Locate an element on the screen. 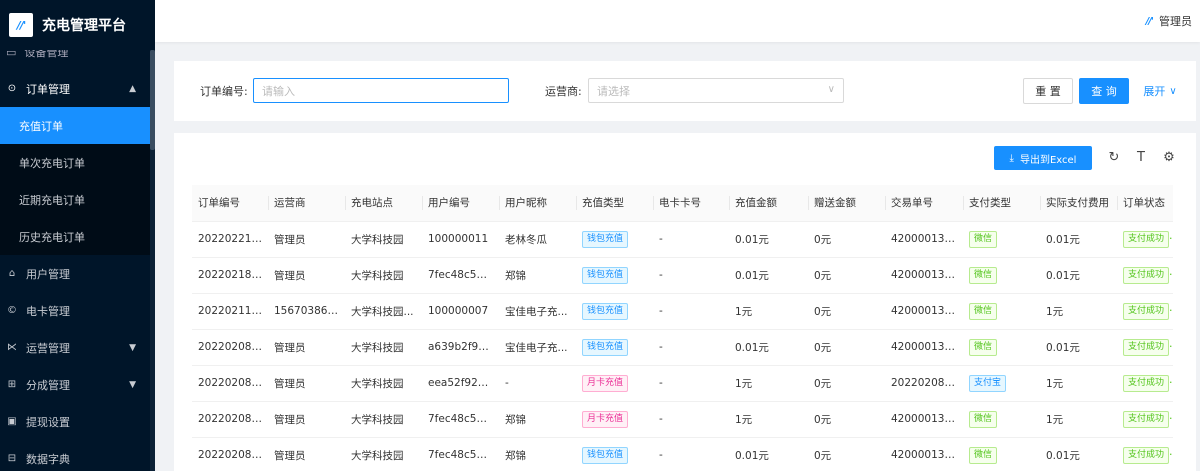  table-cell: 月卡充值 is located at coordinates (614, 419).